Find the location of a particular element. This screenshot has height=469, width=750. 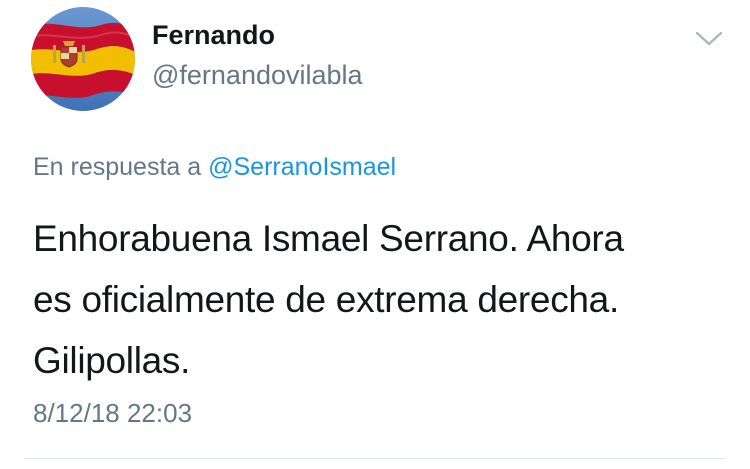

tweet-timestamp: 8/12/18 22:03 is located at coordinates (112, 413).